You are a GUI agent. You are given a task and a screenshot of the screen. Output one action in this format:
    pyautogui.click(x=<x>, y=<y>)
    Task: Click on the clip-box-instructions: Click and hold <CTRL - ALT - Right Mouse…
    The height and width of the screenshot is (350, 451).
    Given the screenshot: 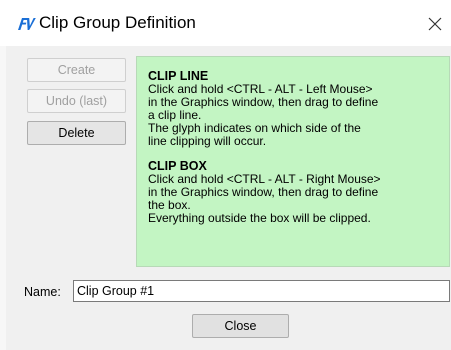 What is the action you would take?
    pyautogui.click(x=264, y=198)
    